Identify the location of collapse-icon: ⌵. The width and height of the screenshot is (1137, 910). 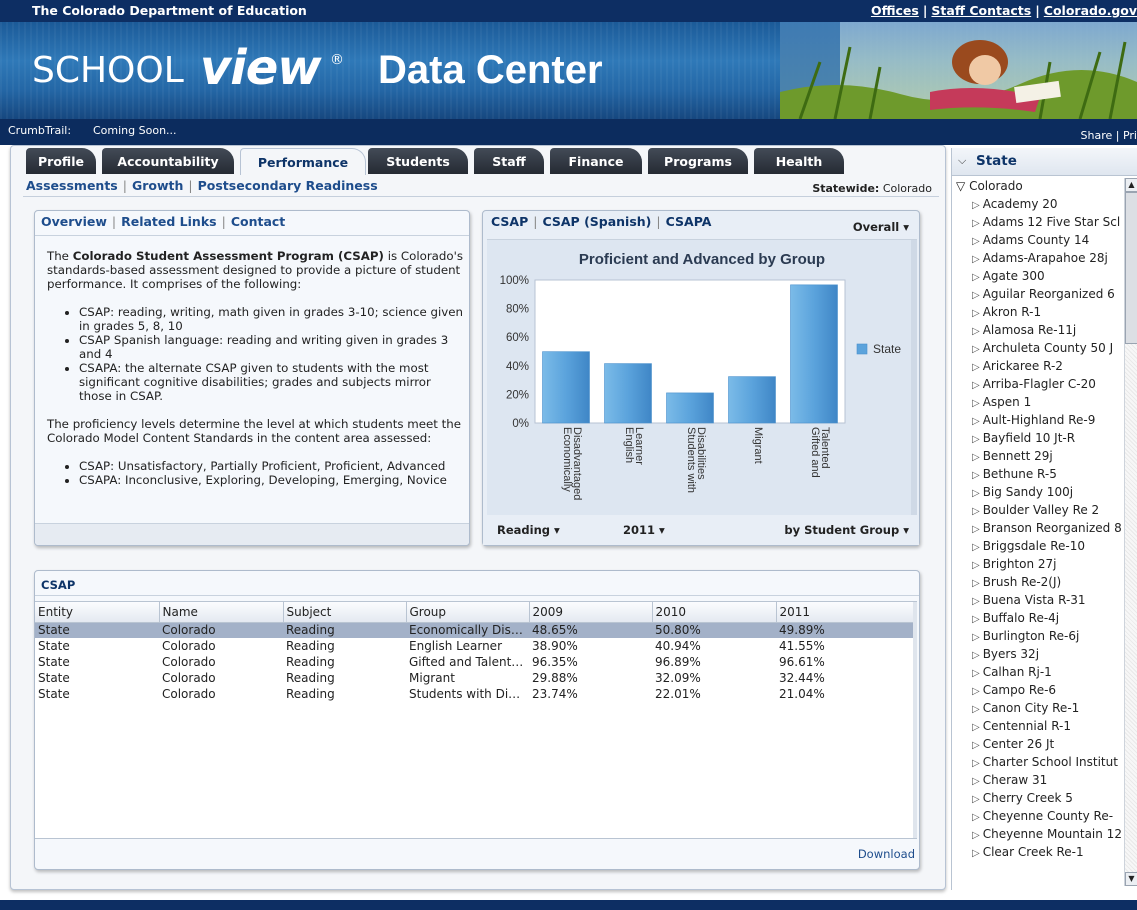
(962, 161).